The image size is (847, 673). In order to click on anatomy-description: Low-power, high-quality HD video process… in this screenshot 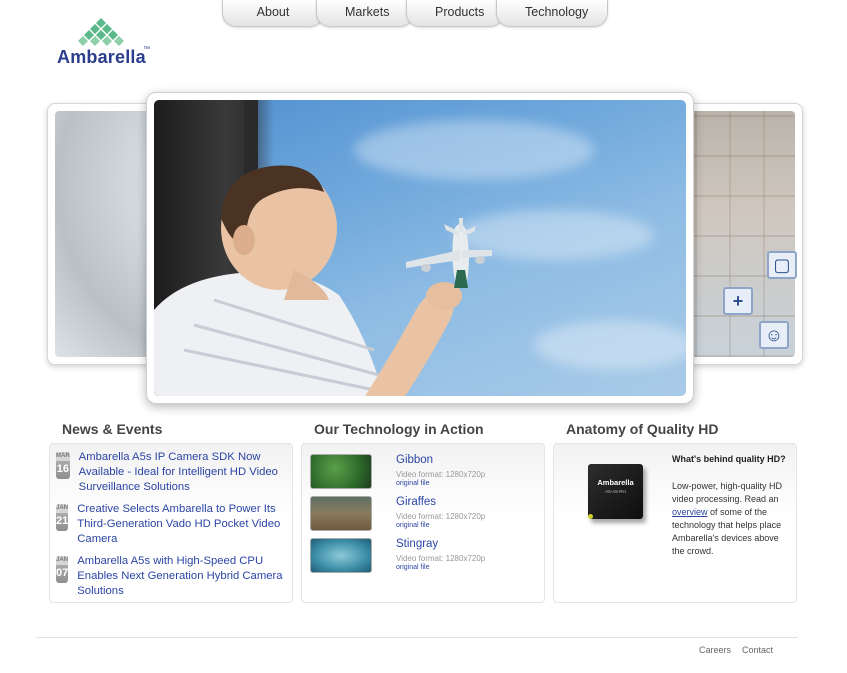, I will do `click(732, 519)`.